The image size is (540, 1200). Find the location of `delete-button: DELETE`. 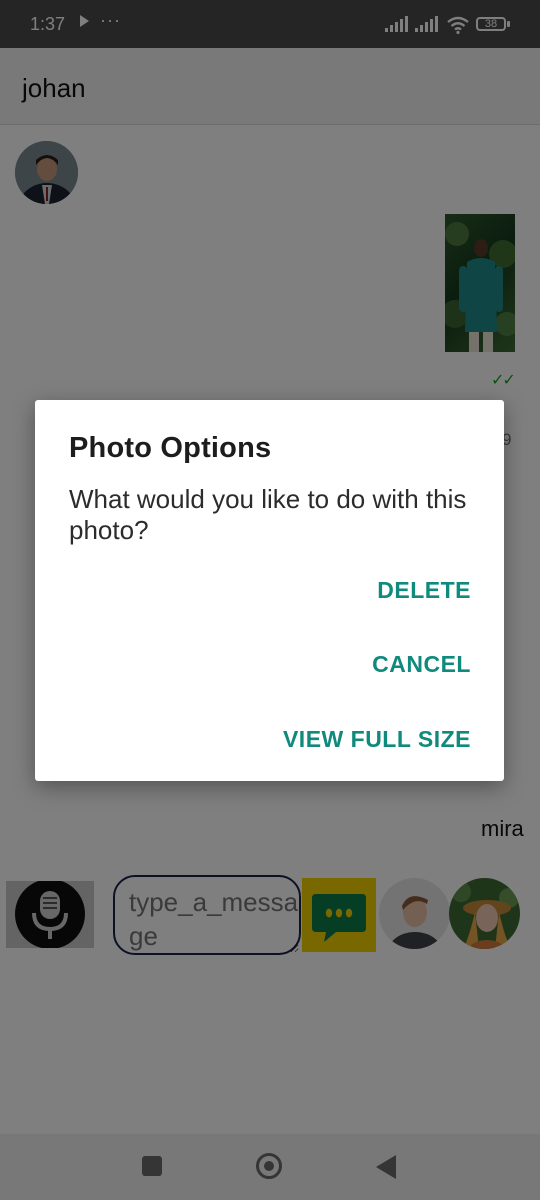

delete-button: DELETE is located at coordinates (424, 590).